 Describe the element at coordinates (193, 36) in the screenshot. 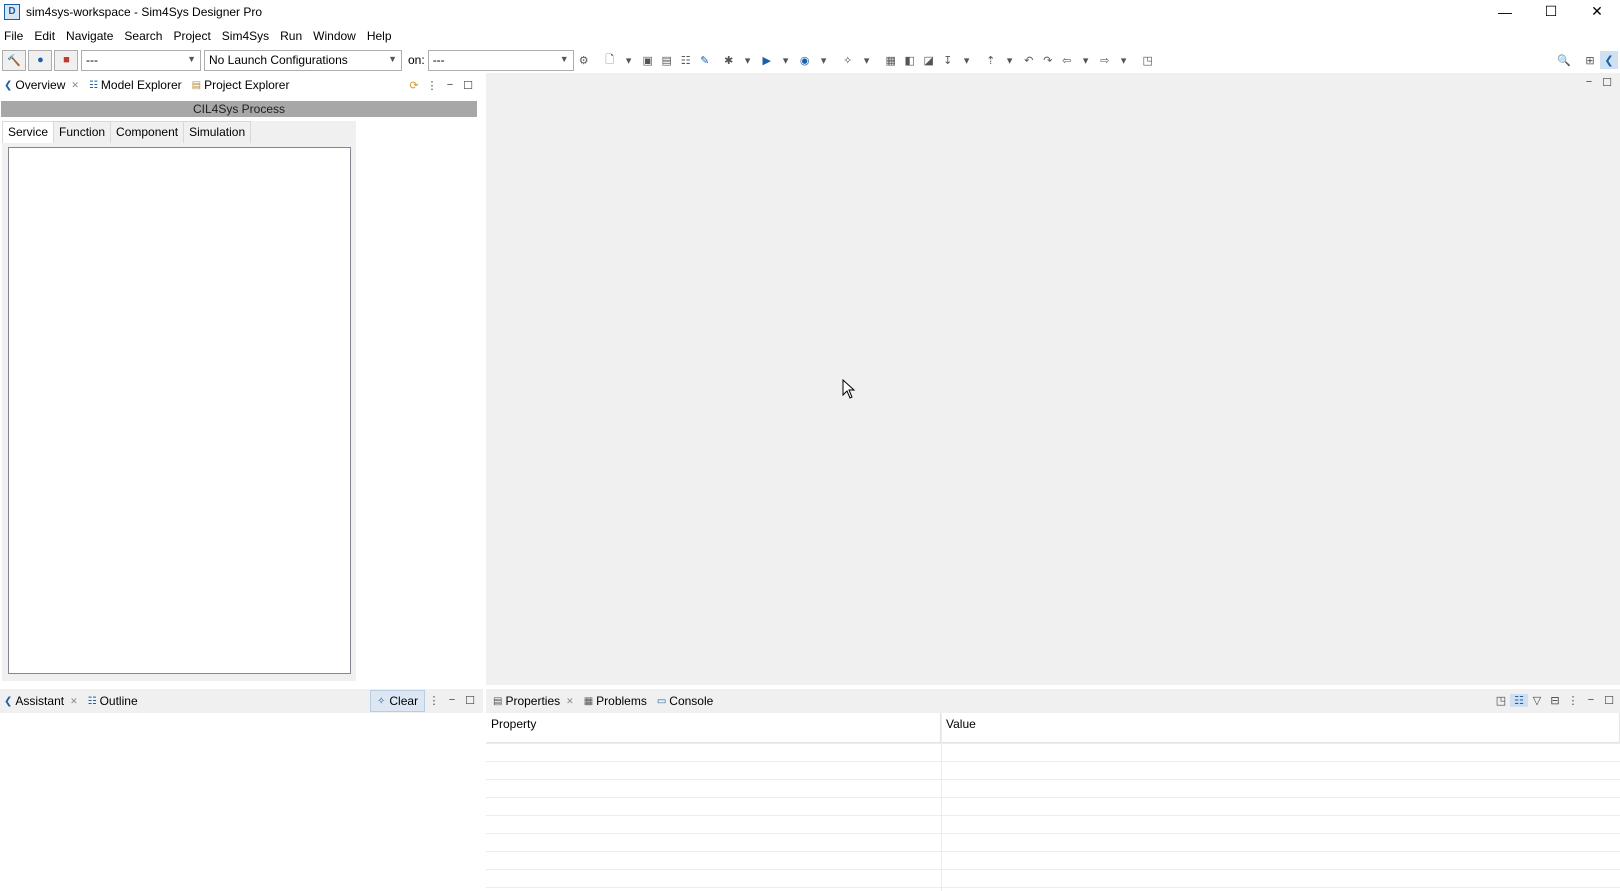

I see `menu-project: Project` at that location.